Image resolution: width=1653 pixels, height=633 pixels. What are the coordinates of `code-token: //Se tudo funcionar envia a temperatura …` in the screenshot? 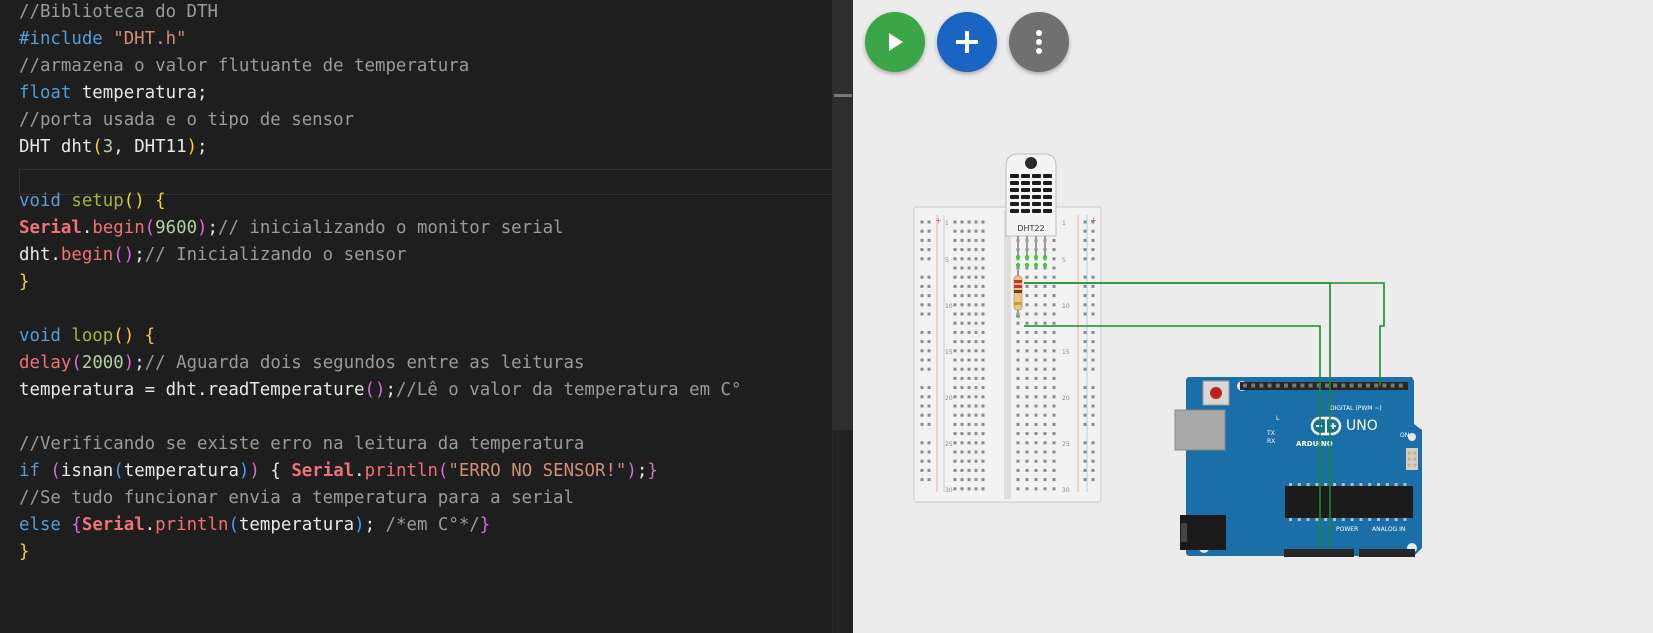 It's located at (296, 498).